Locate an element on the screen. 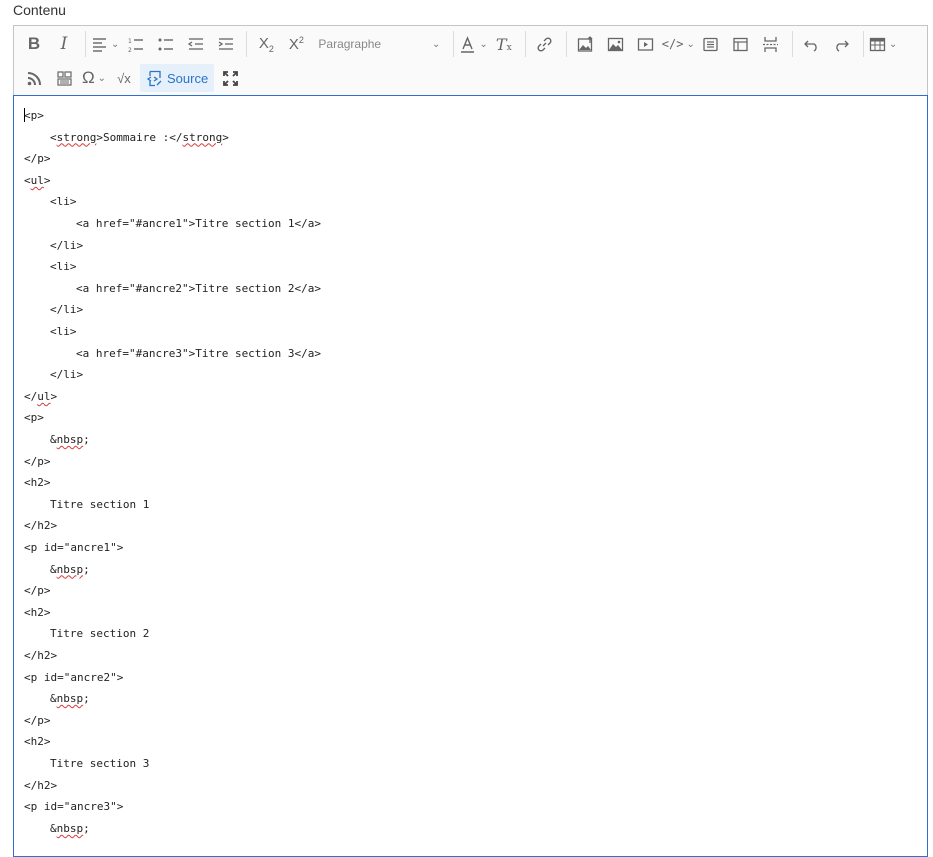  code-block-button: </> ⌄ is located at coordinates (678, 44).